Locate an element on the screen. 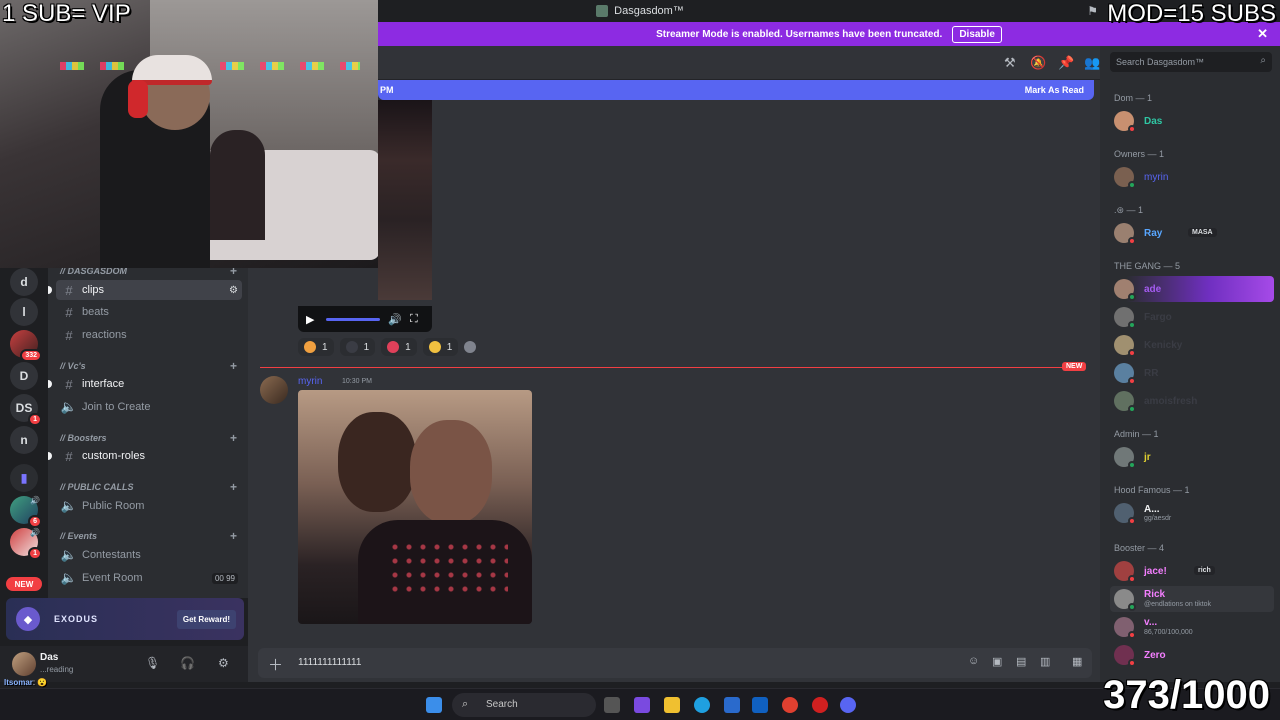 Image resolution: width=1280 pixels, height=720 pixels. member-item: Zero is located at coordinates (1192, 655).